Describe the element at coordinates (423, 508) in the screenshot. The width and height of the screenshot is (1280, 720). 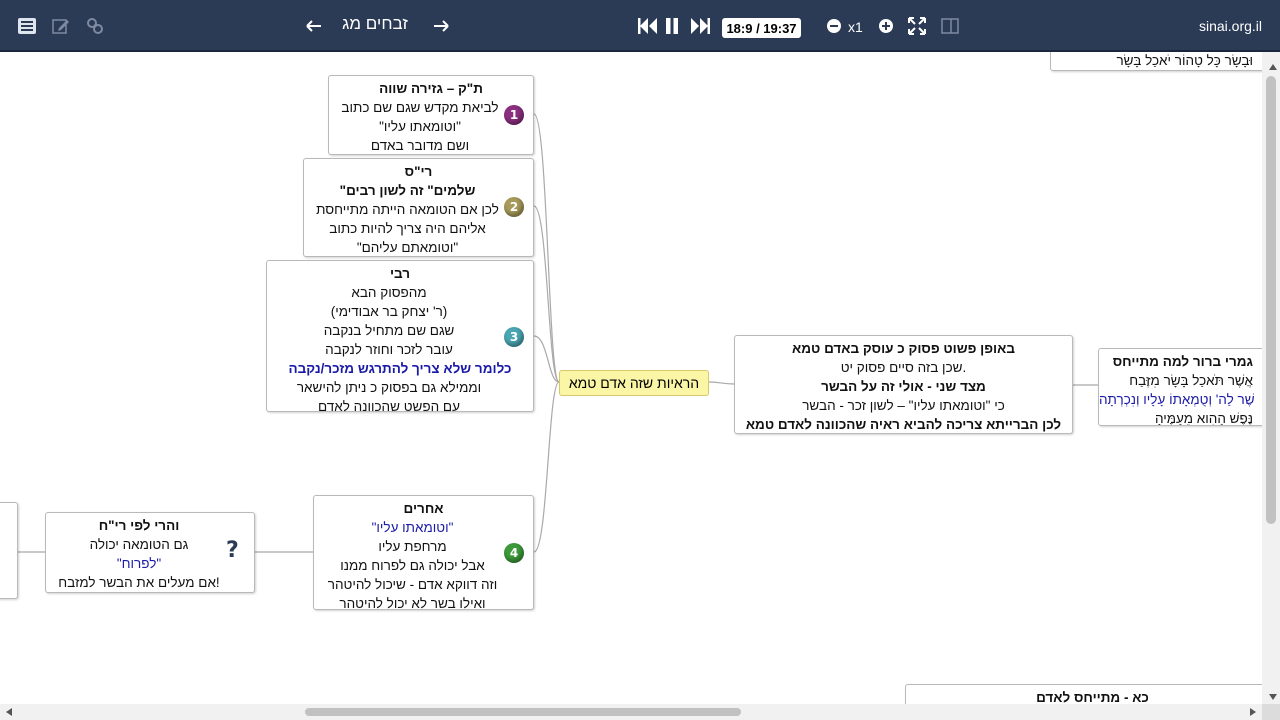
I see `node-line: אחרים` at that location.